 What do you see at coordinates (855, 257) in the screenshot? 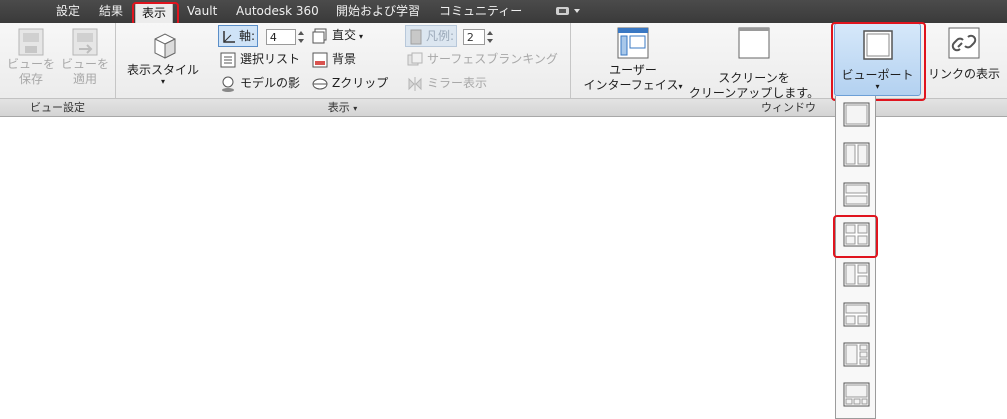
I see `viewport-dropdown` at bounding box center [855, 257].